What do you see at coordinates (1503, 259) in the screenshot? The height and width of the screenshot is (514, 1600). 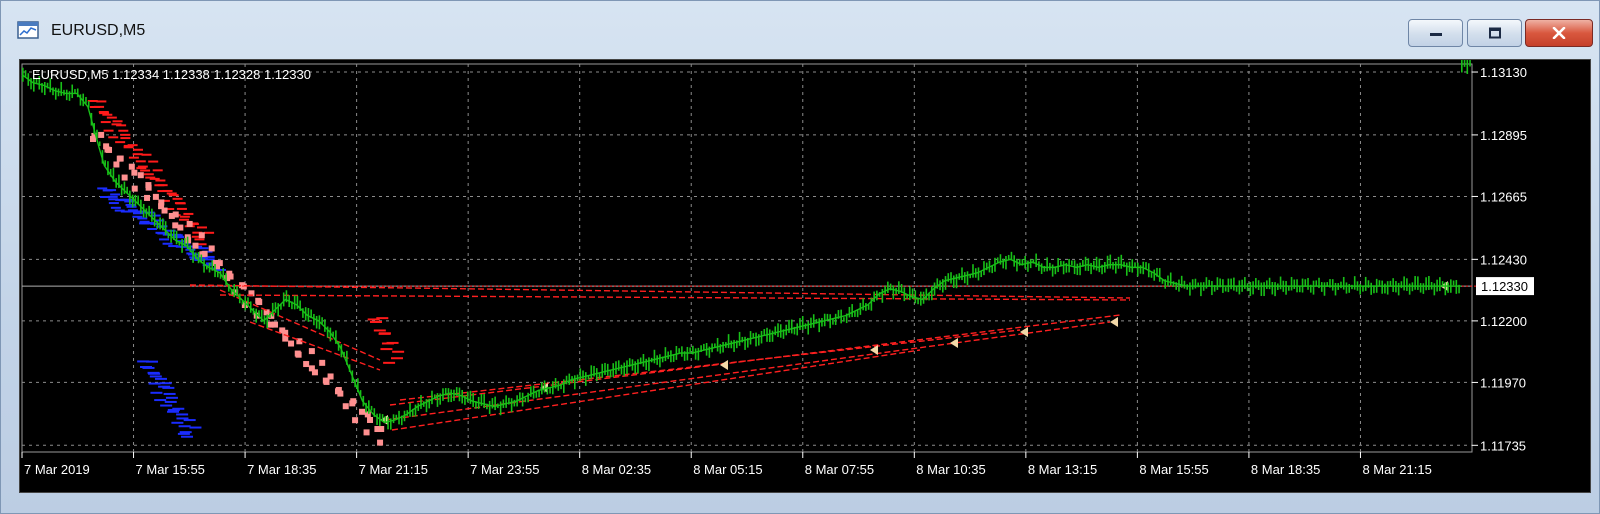 I see `y-tick-label: 1.12430` at bounding box center [1503, 259].